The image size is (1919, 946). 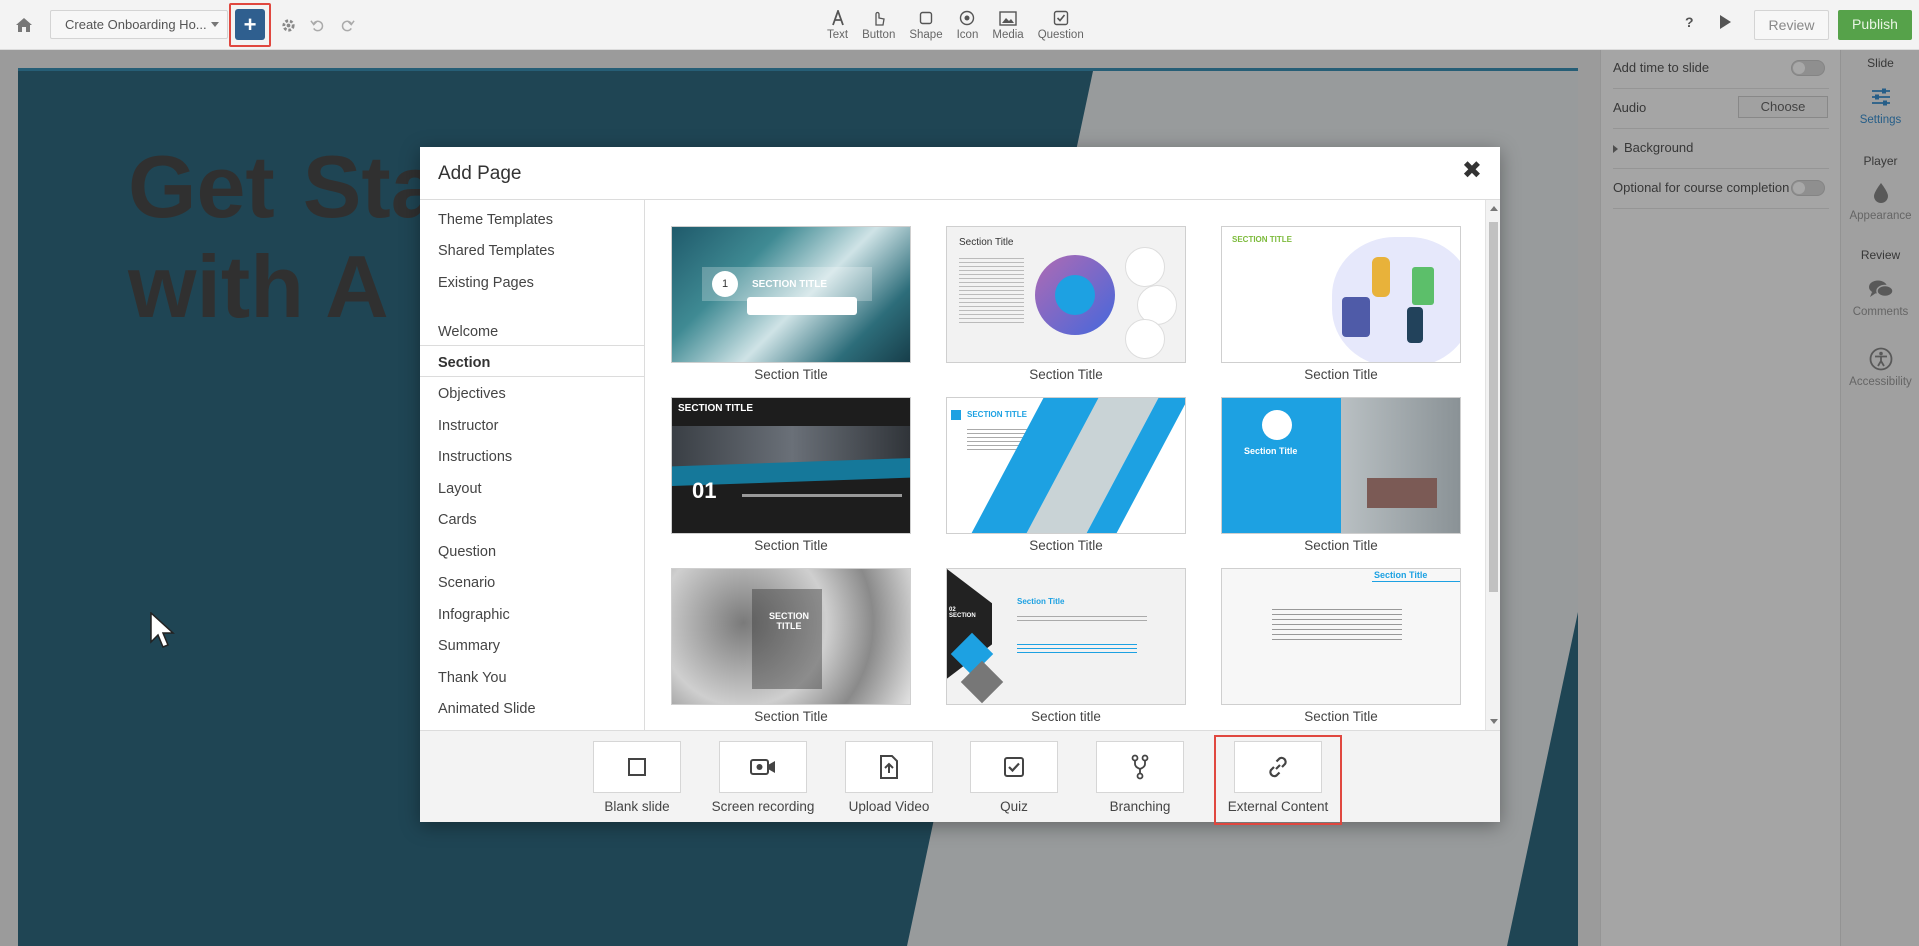 What do you see at coordinates (464, 363) in the screenshot?
I see `category-section: Section` at bounding box center [464, 363].